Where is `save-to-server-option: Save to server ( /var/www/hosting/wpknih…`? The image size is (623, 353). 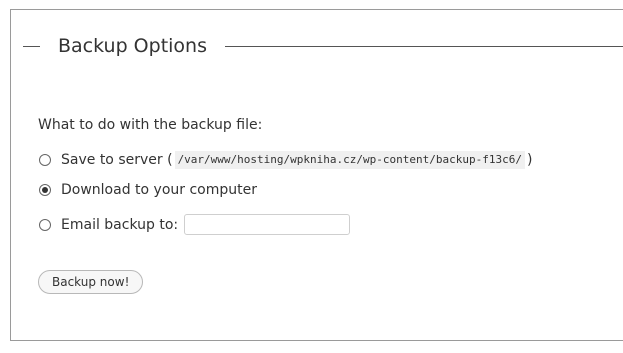
save-to-server-option: Save to server ( /var/www/hosting/wpknih… is located at coordinates (285, 160).